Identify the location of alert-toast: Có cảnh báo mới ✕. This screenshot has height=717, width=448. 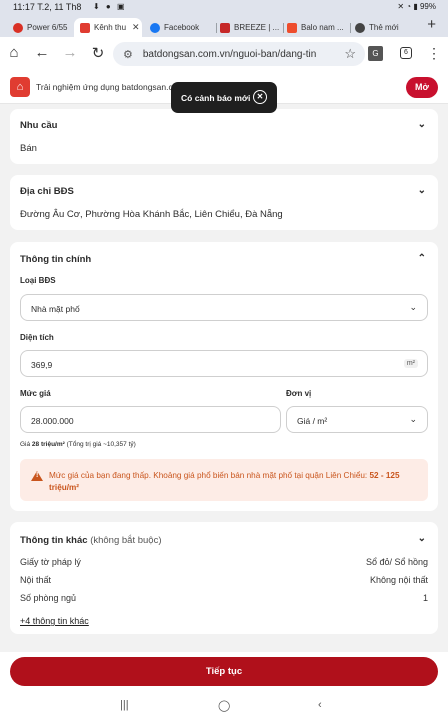
(224, 97).